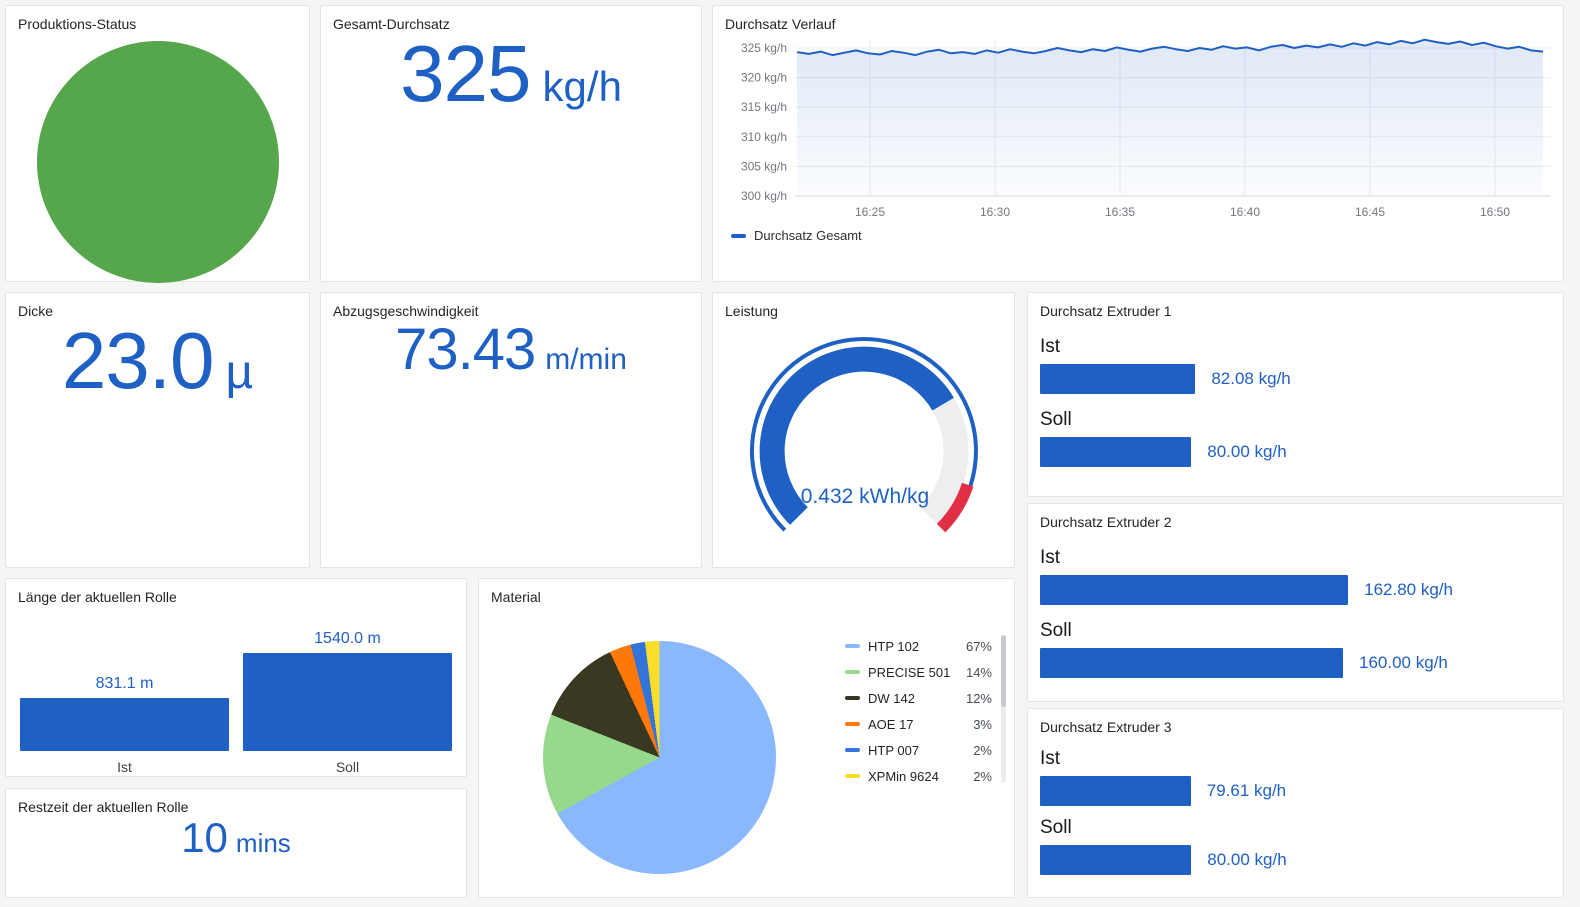 The width and height of the screenshot is (1580, 907). I want to click on stat-unit: m/min, so click(586, 359).